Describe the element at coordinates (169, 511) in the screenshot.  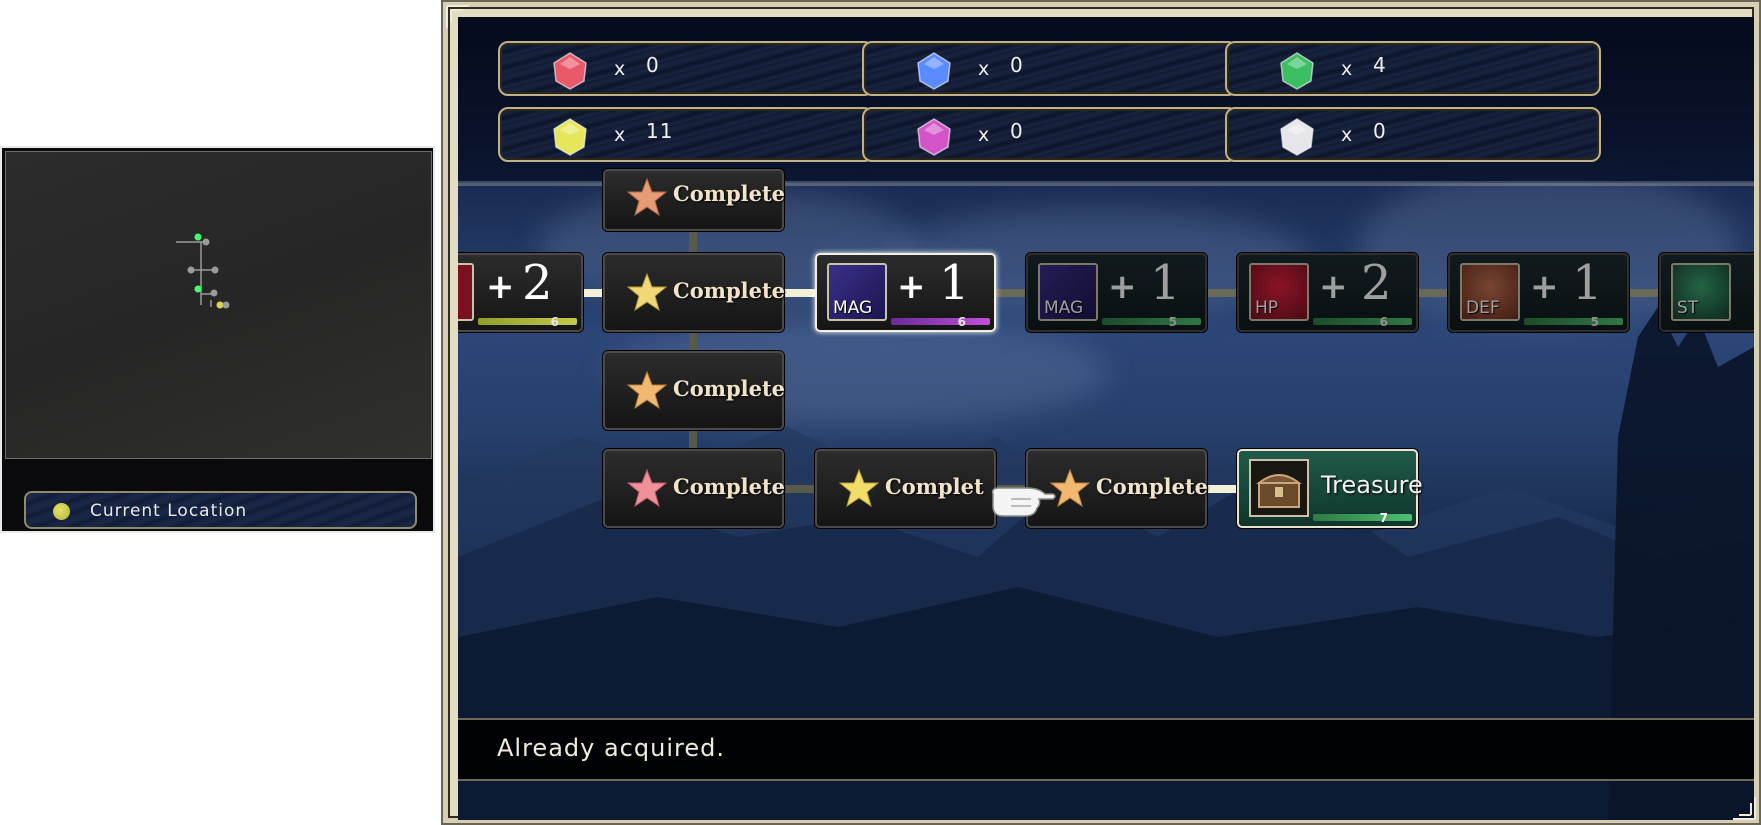
I see `location-legend-label: Current Location` at that location.